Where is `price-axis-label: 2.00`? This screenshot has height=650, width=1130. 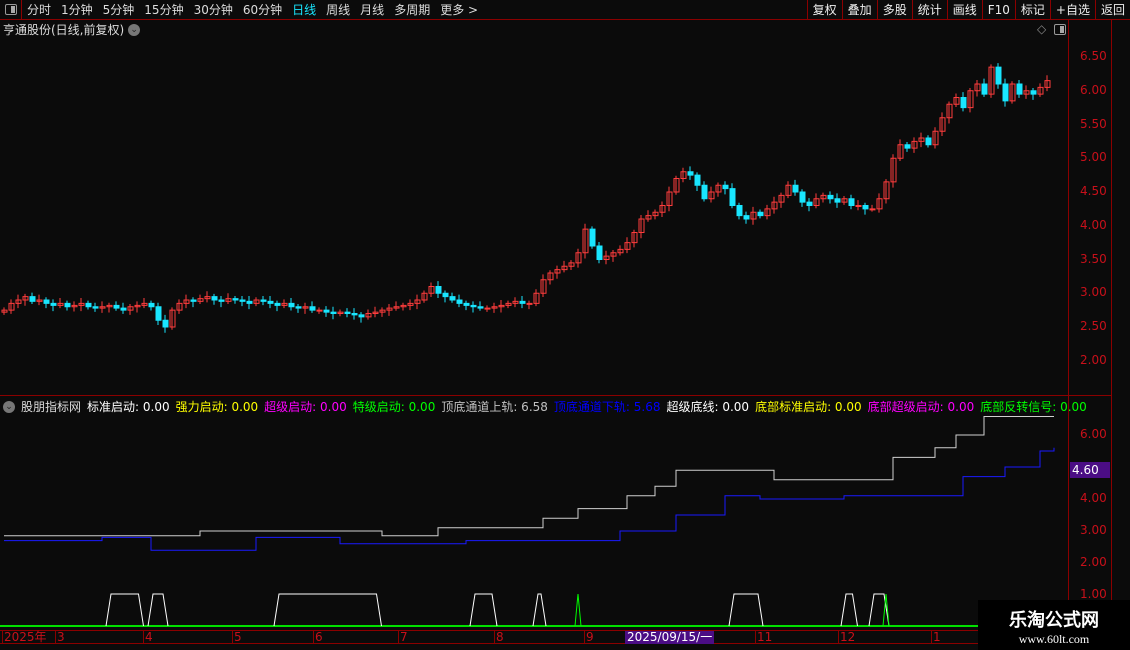 price-axis-label: 2.00 is located at coordinates (1093, 359).